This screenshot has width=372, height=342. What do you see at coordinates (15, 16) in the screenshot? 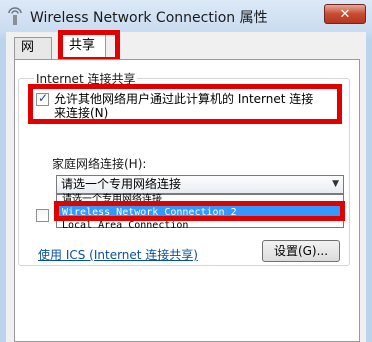
I see `network-icon` at bounding box center [15, 16].